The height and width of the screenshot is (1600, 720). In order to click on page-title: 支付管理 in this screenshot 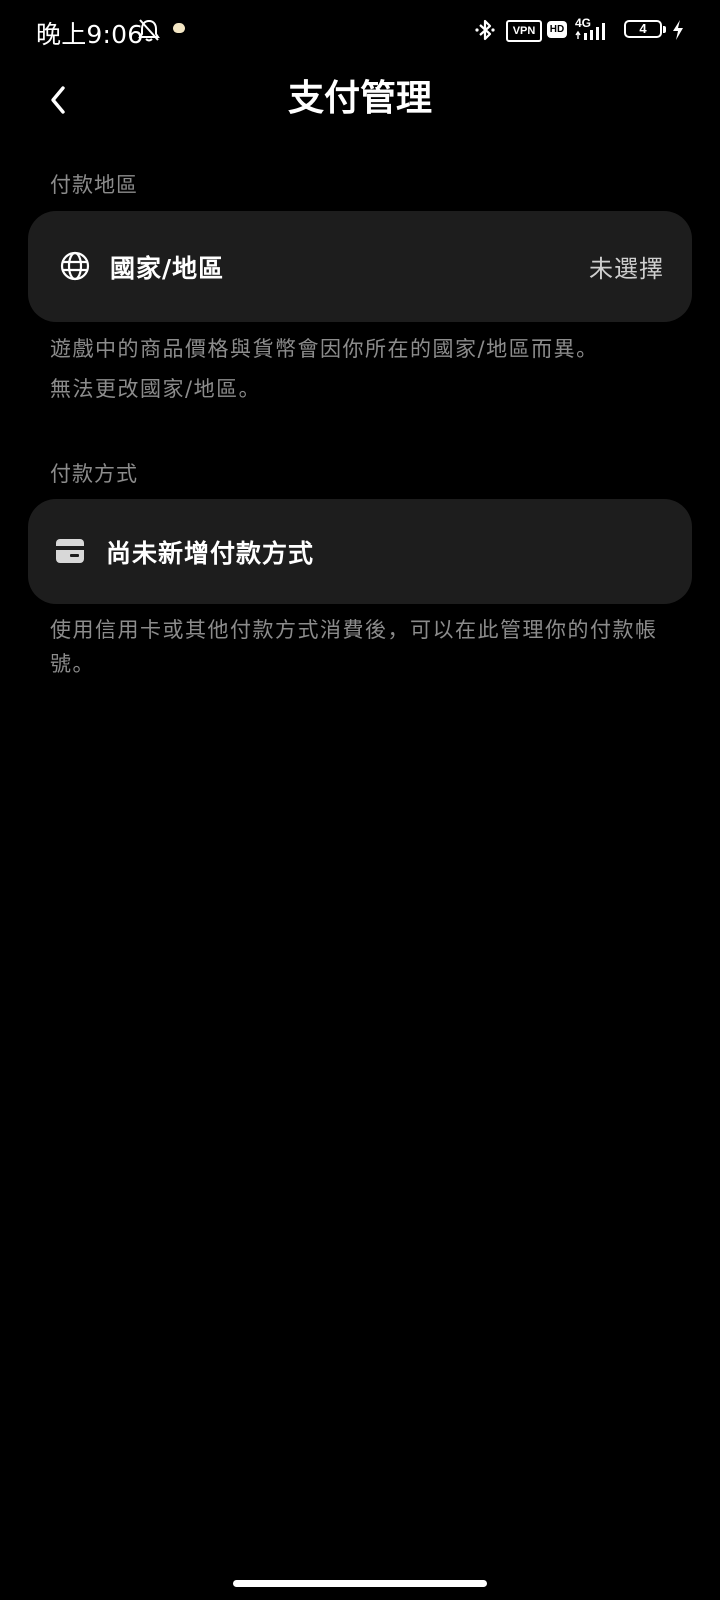, I will do `click(359, 98)`.